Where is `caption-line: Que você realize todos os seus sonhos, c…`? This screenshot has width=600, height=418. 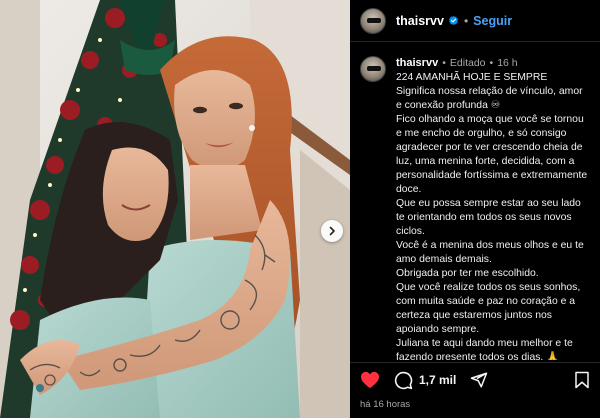
caption-line: Que você realize todos os seus sonhos, c… is located at coordinates (488, 308).